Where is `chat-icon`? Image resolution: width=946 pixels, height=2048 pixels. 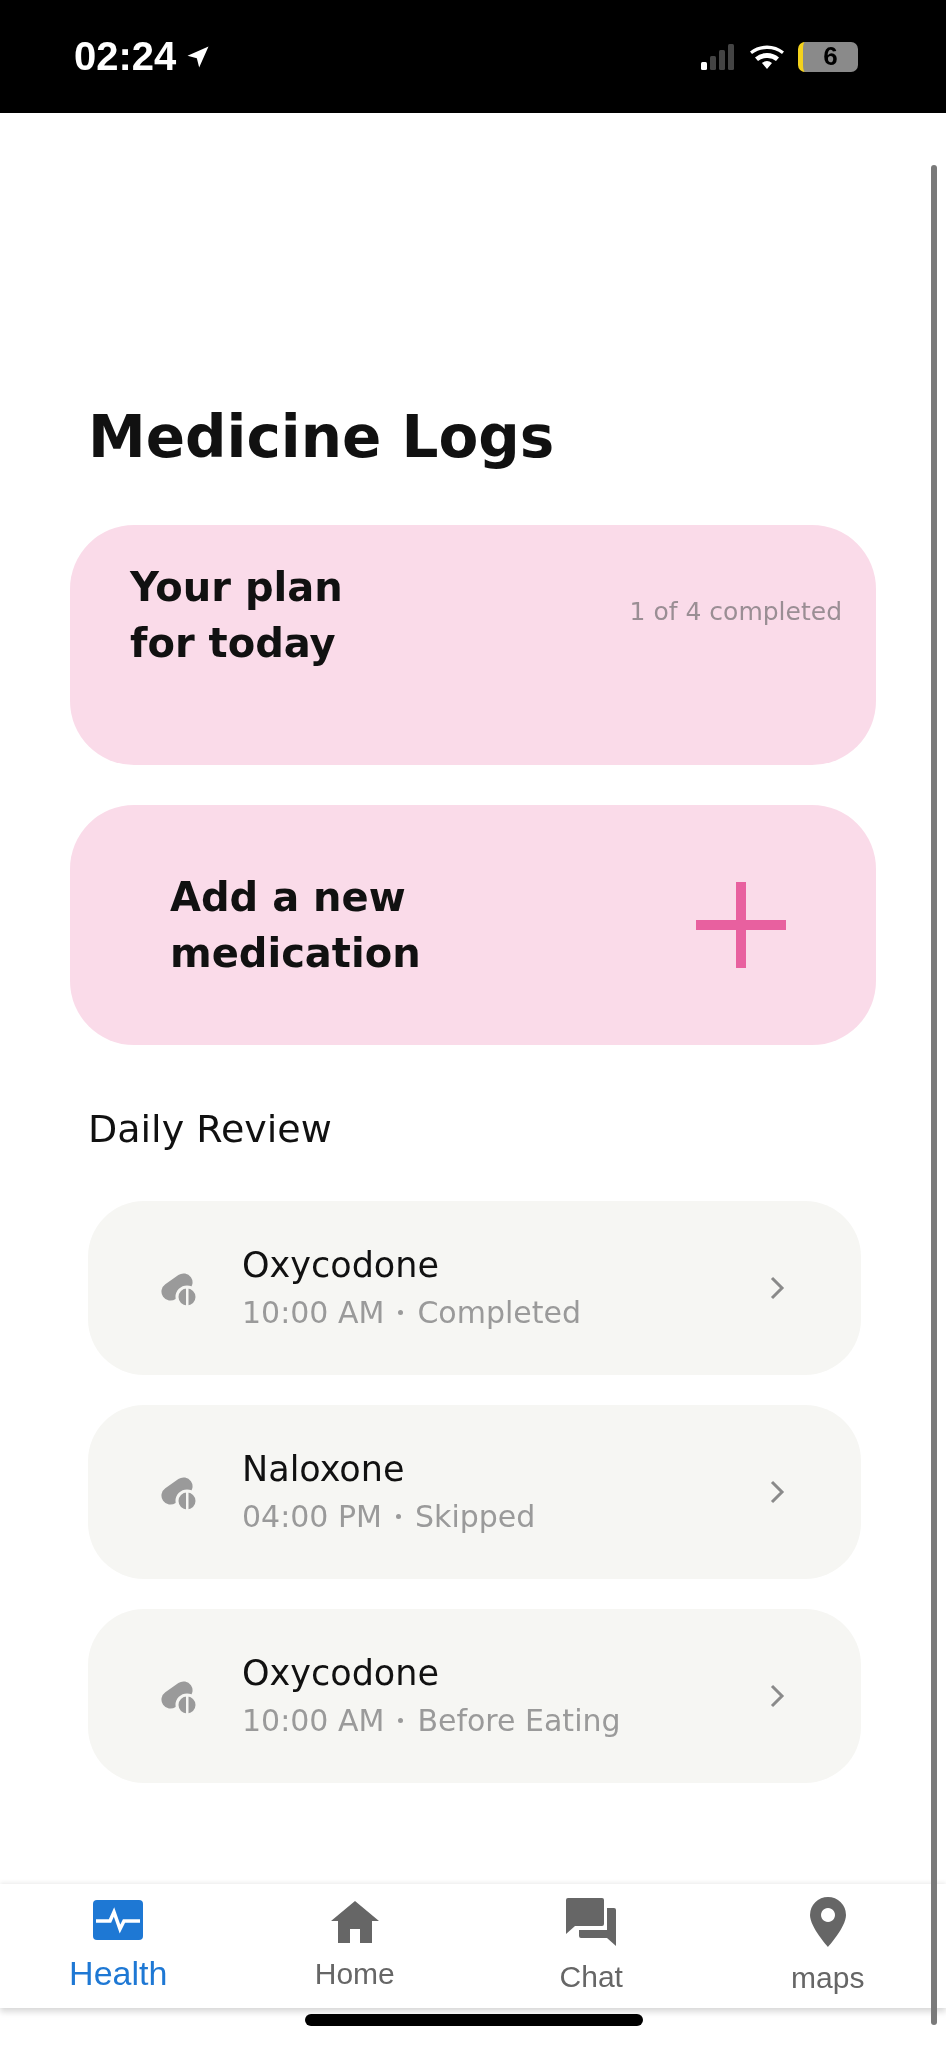 chat-icon is located at coordinates (591, 1922).